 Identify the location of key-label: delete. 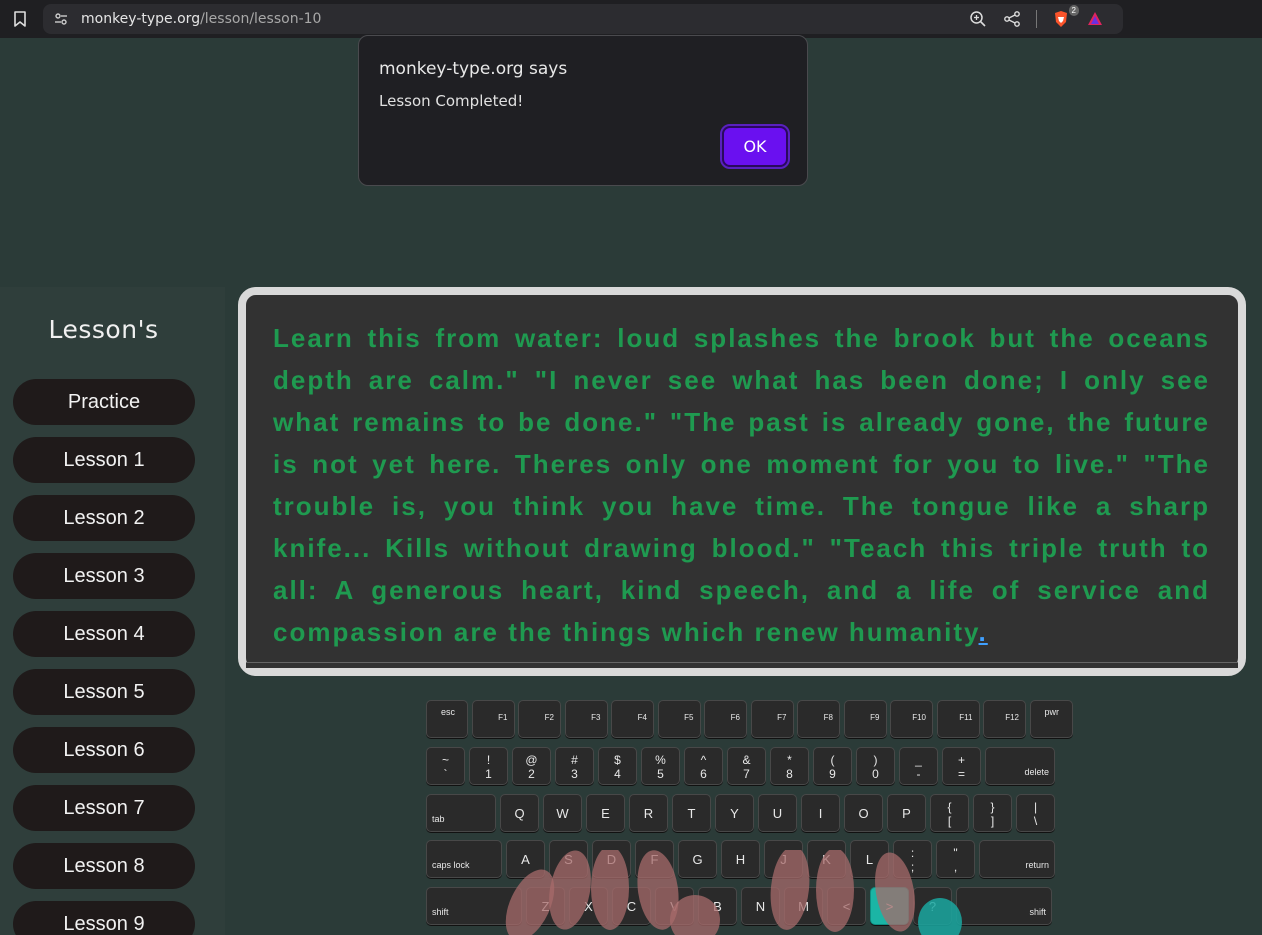
(1036, 772).